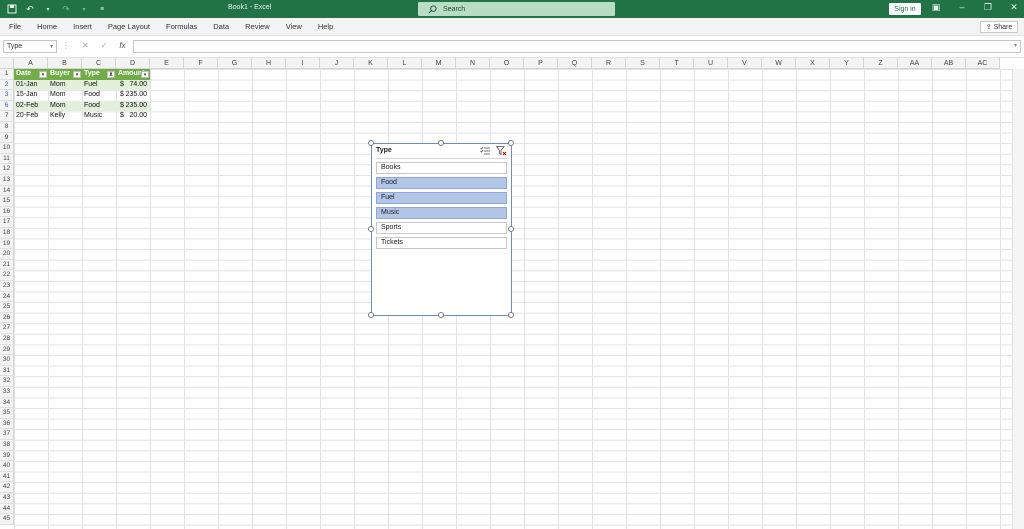 Image resolution: width=1024 pixels, height=529 pixels. Describe the element at coordinates (7, 509) in the screenshot. I see `row-header: 44` at that location.